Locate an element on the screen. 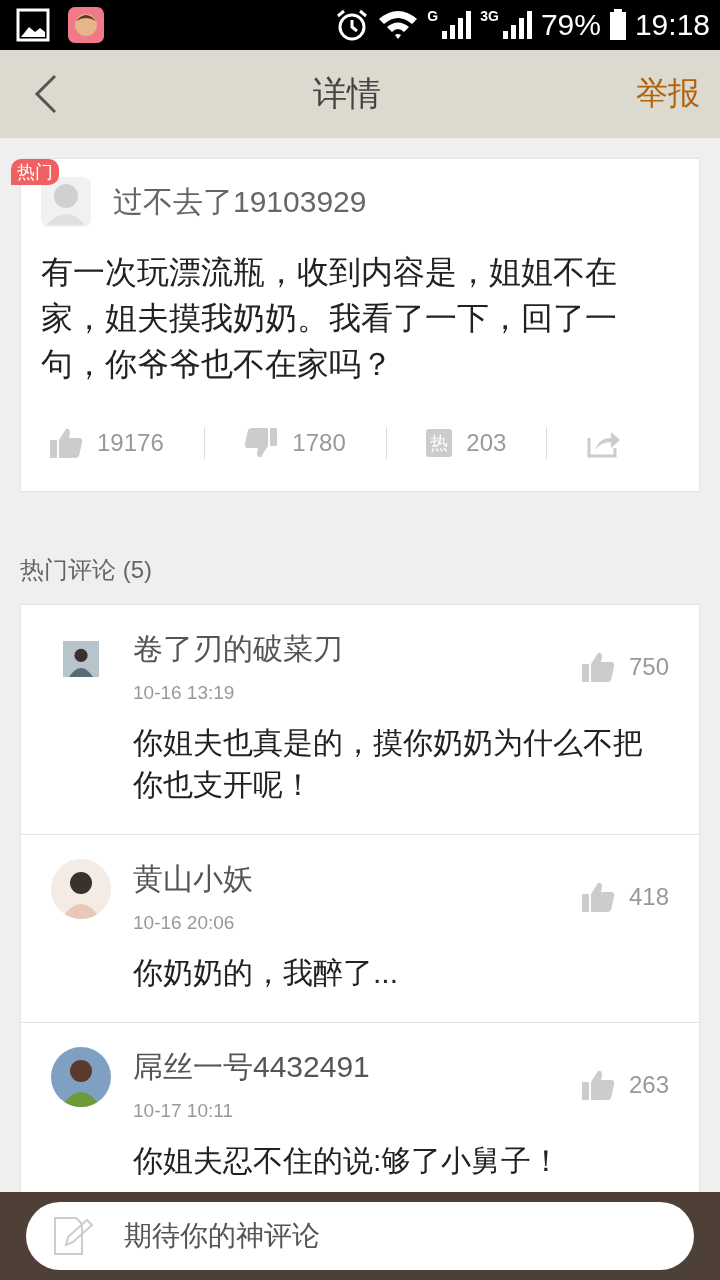  back-icon is located at coordinates (46, 94).